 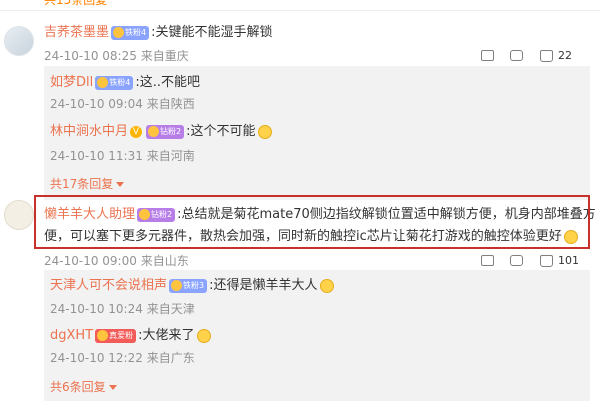 What do you see at coordinates (71, 335) in the screenshot?
I see `username-link: dgXHT` at bounding box center [71, 335].